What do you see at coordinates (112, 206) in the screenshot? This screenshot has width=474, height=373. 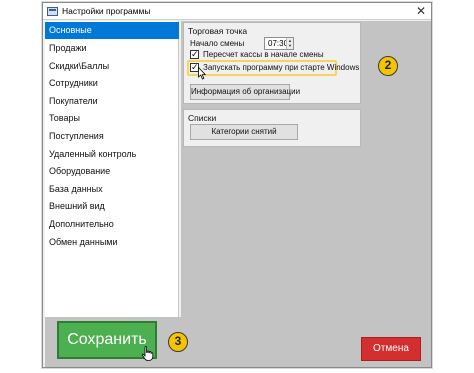 I see `sidebar-item-appearance: Внешний вид` at bounding box center [112, 206].